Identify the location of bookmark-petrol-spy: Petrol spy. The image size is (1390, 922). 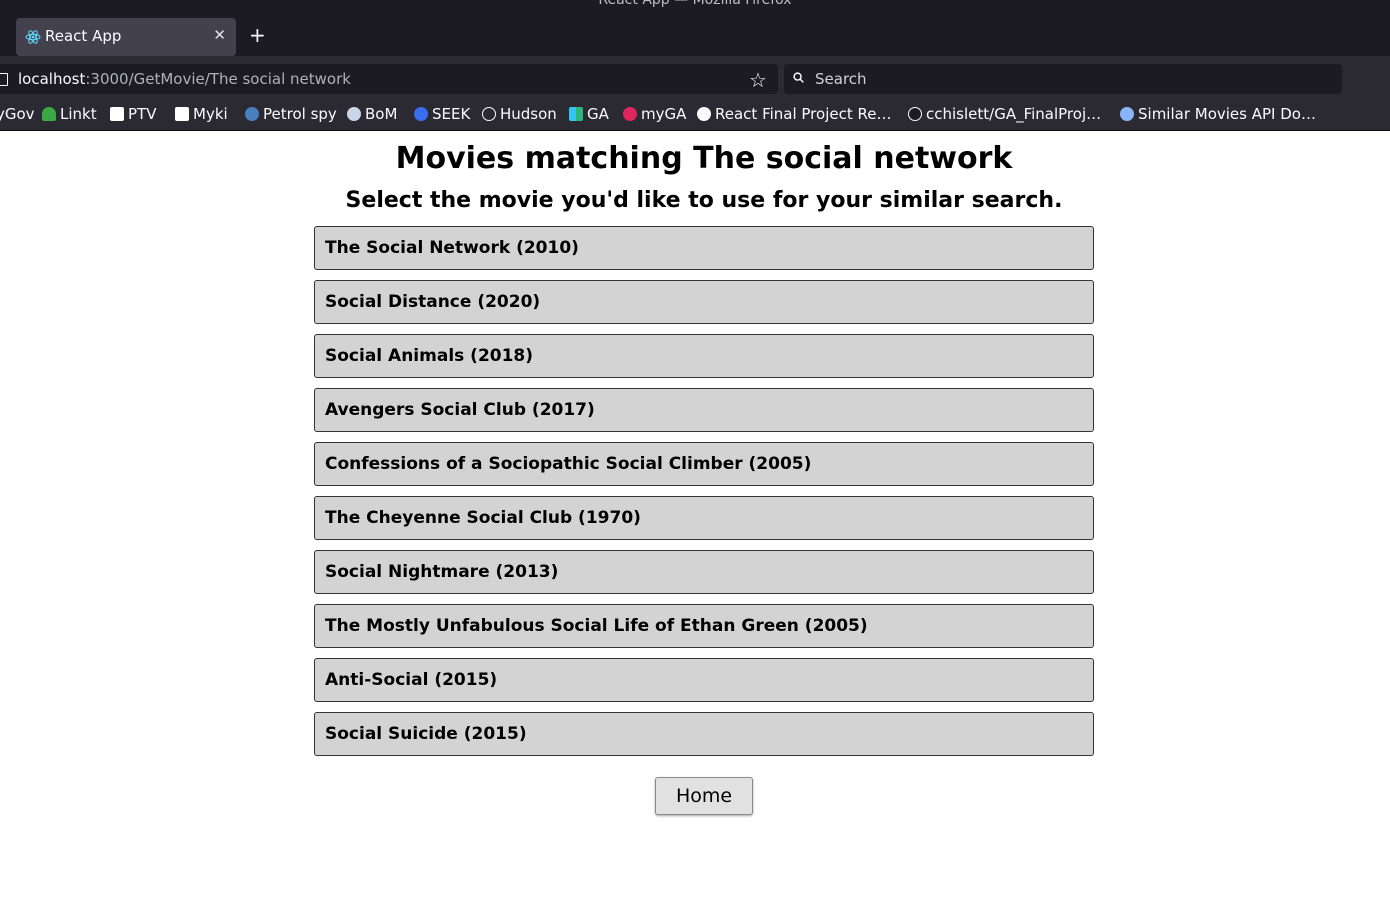
(291, 114).